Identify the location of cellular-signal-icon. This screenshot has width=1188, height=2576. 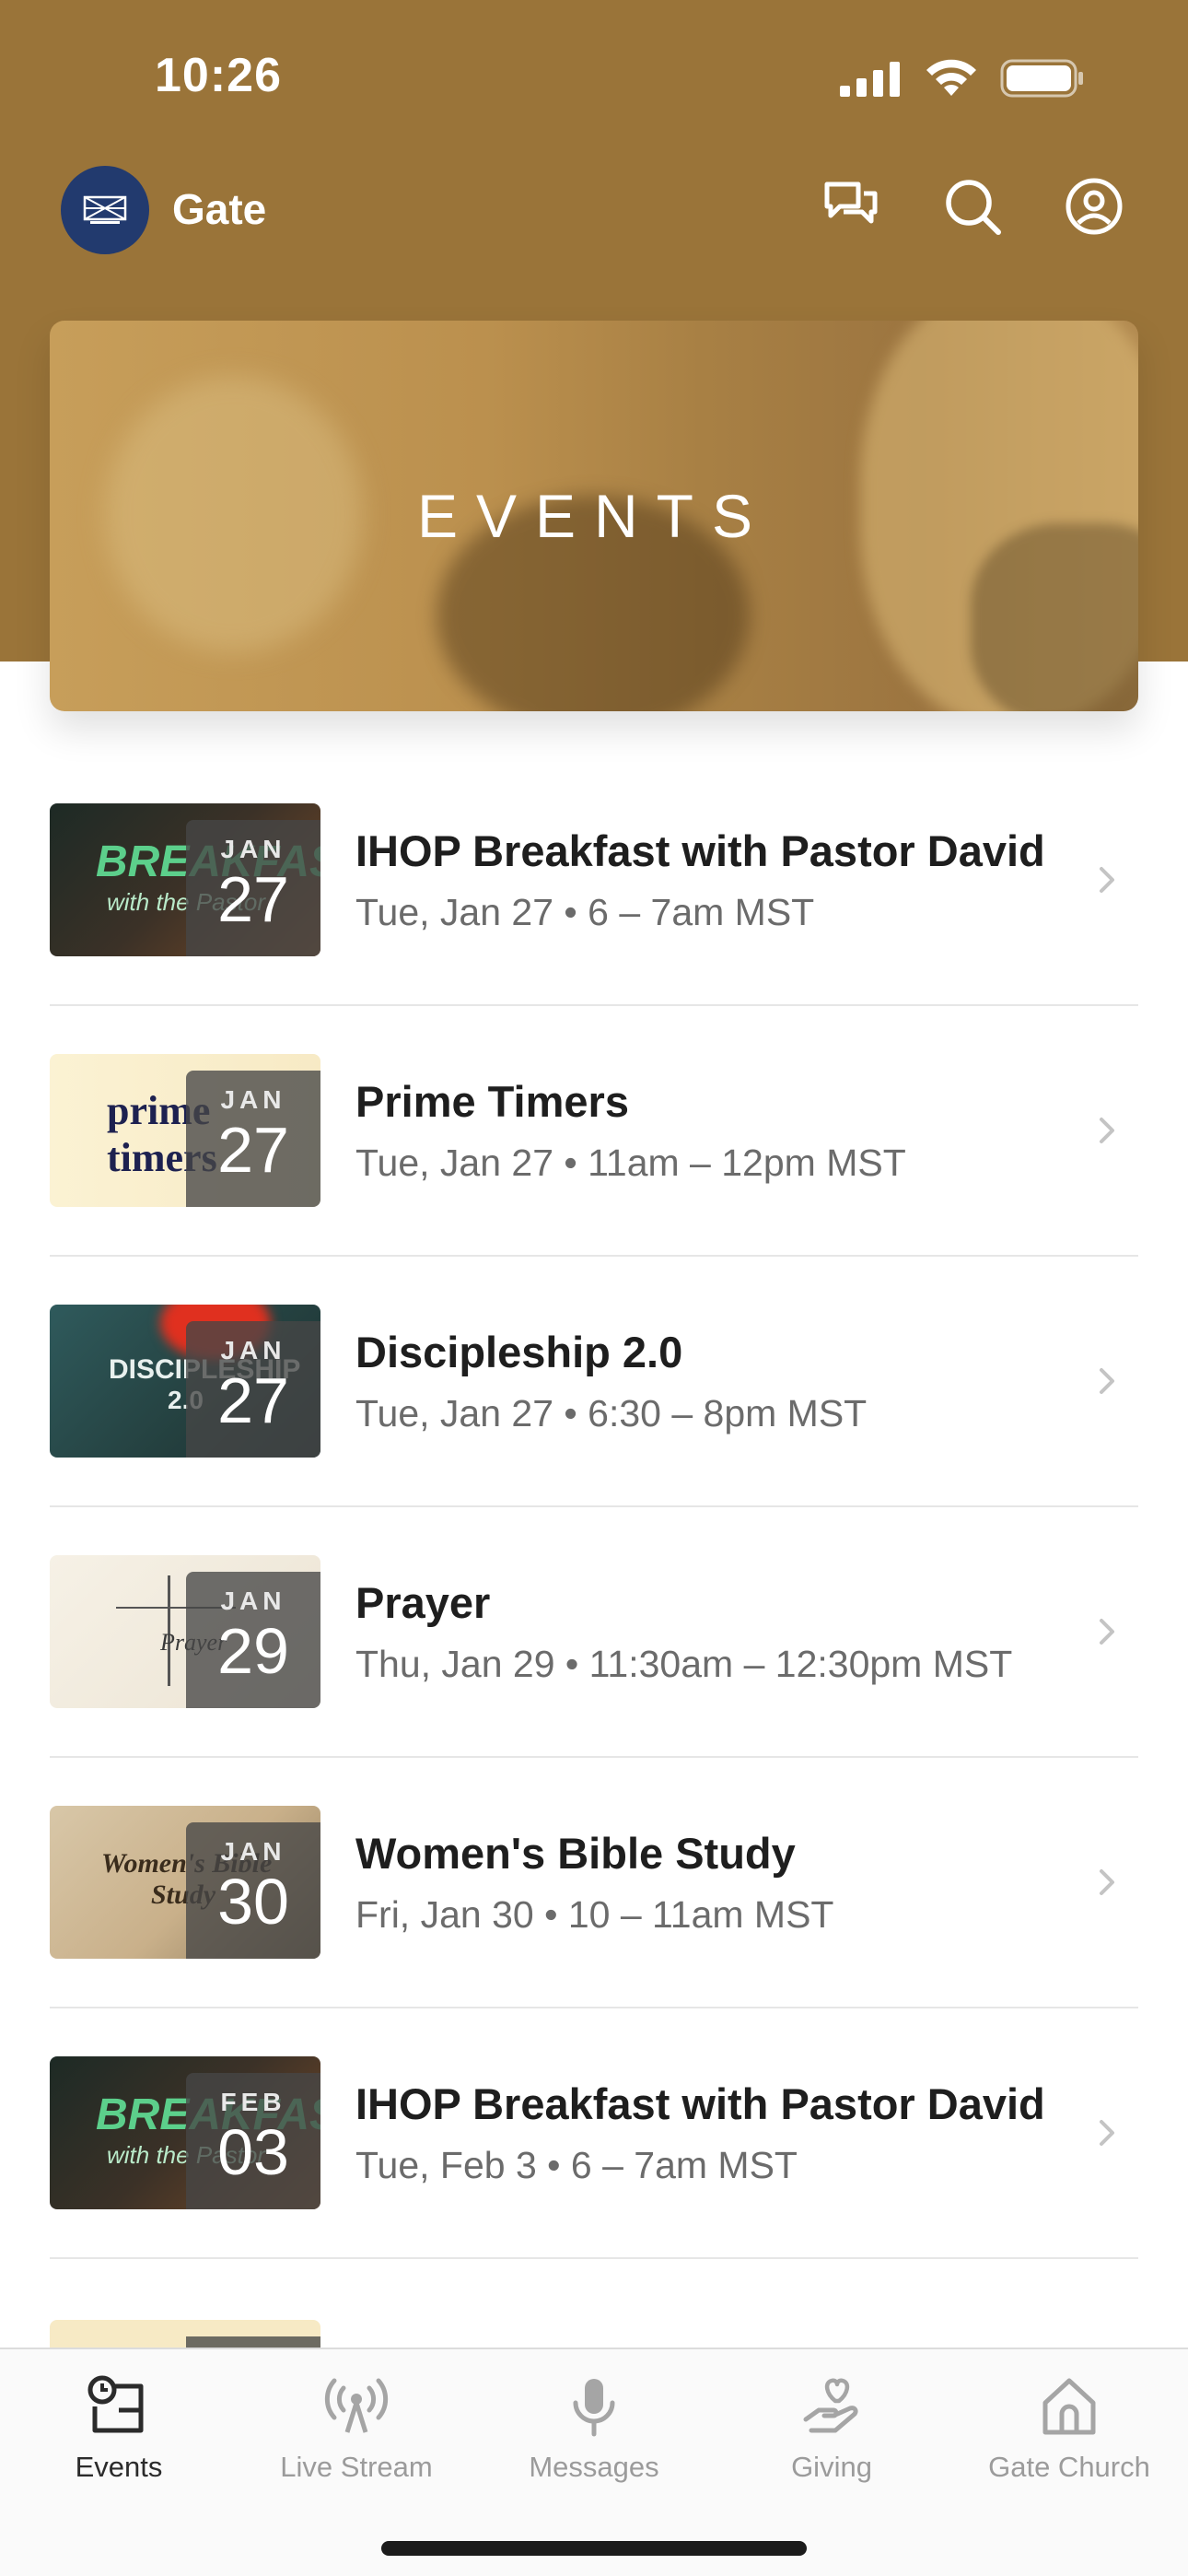
(871, 80).